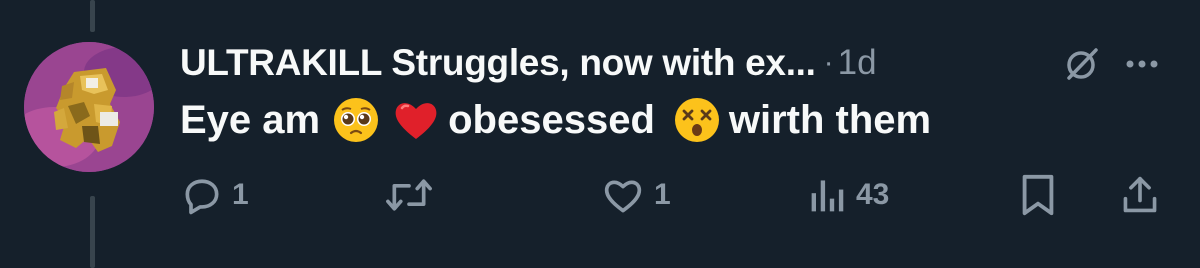 This screenshot has height=268, width=1200. I want to click on bookmark-icon, so click(1038, 195).